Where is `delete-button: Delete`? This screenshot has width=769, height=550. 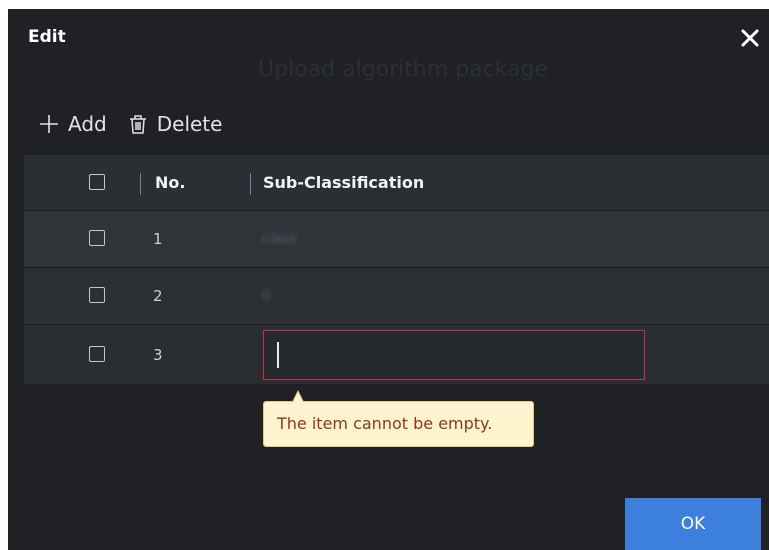
delete-button: Delete is located at coordinates (175, 124).